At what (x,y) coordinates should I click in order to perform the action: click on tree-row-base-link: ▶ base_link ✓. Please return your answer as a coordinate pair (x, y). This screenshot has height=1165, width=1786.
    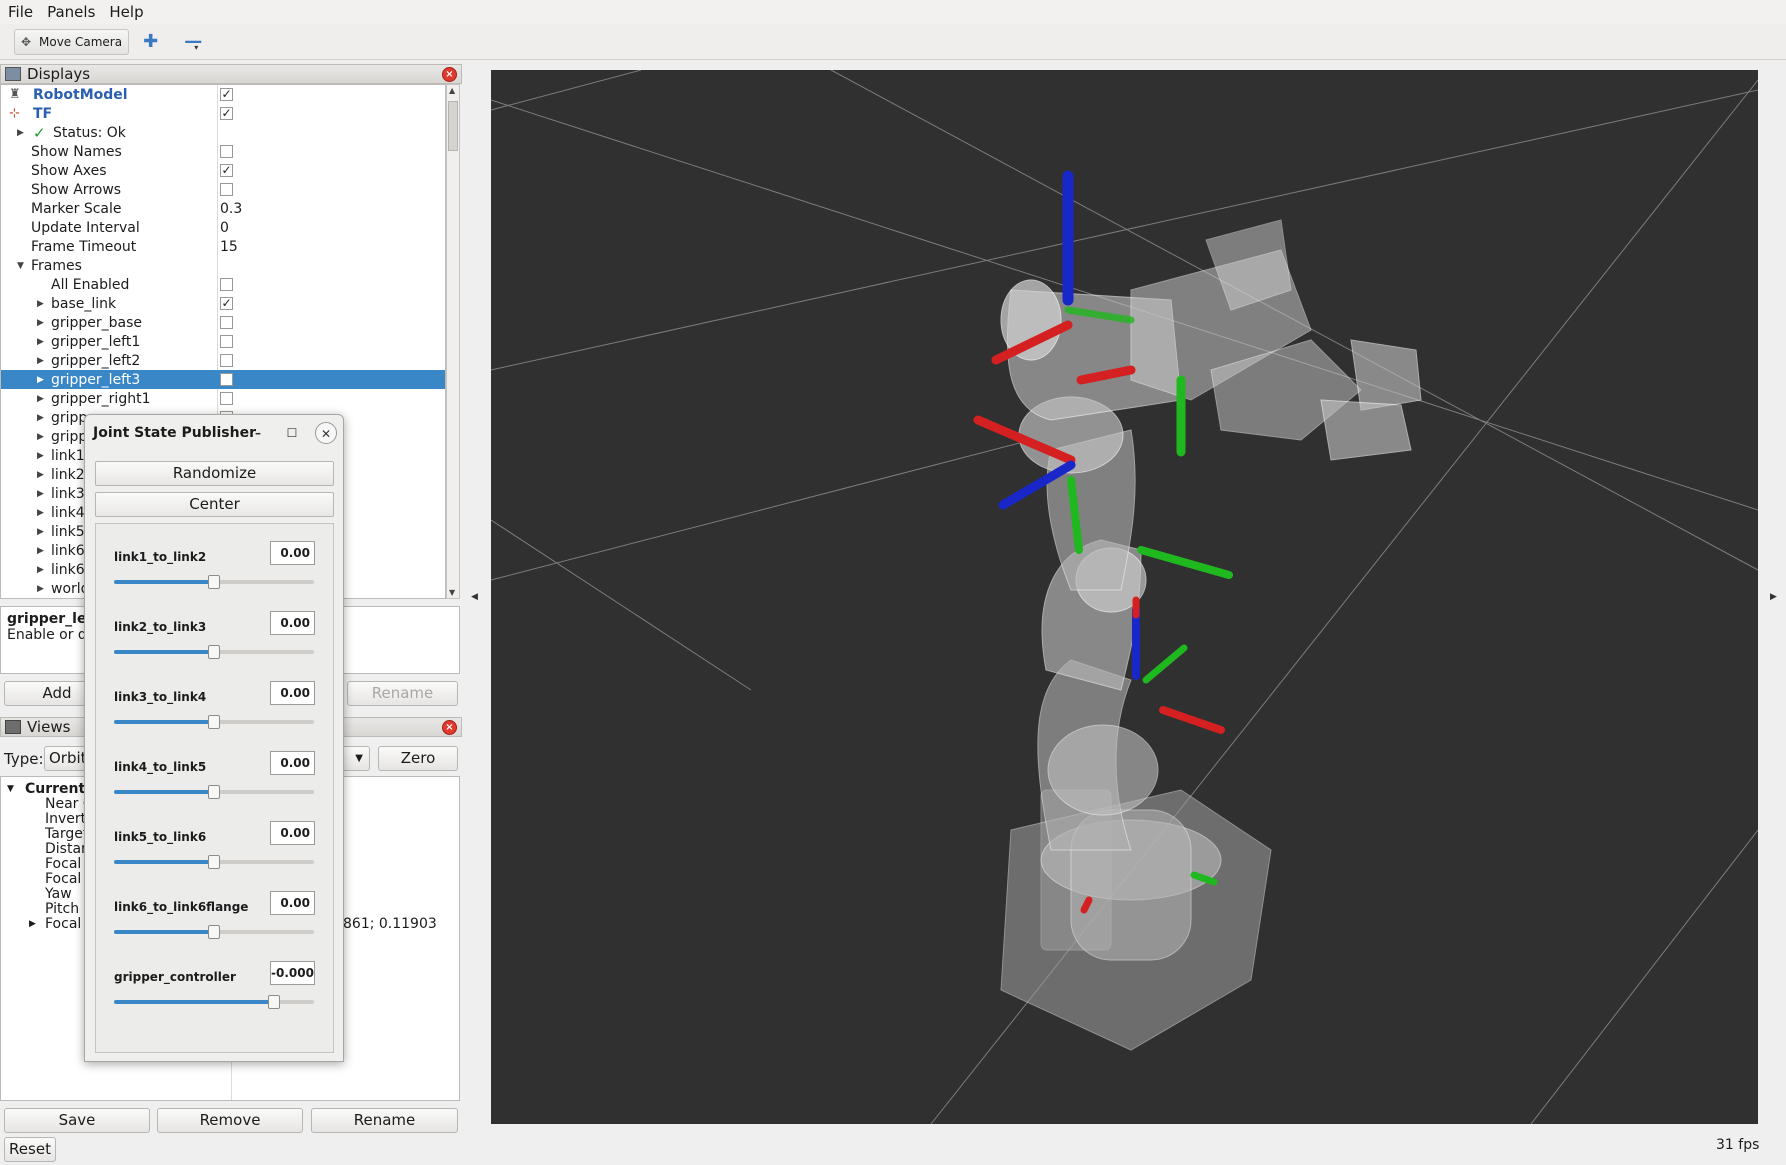
    Looking at the image, I should click on (223, 303).